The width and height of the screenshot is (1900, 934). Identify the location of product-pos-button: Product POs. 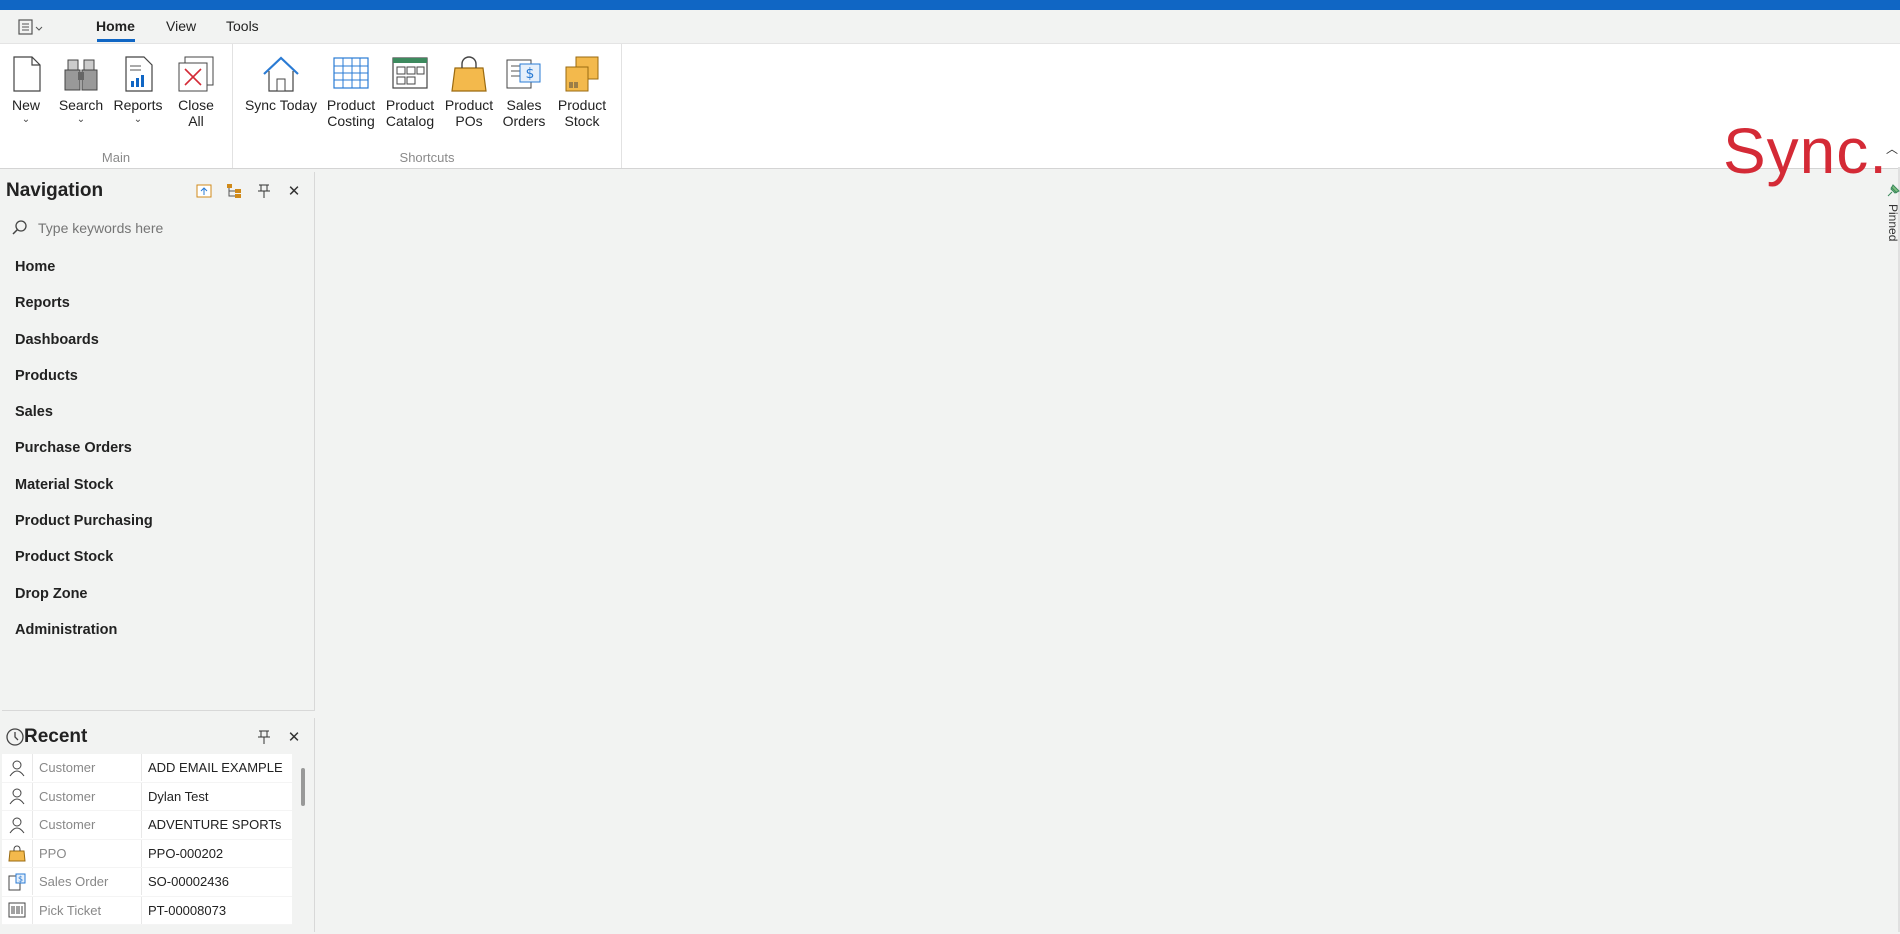
(469, 91).